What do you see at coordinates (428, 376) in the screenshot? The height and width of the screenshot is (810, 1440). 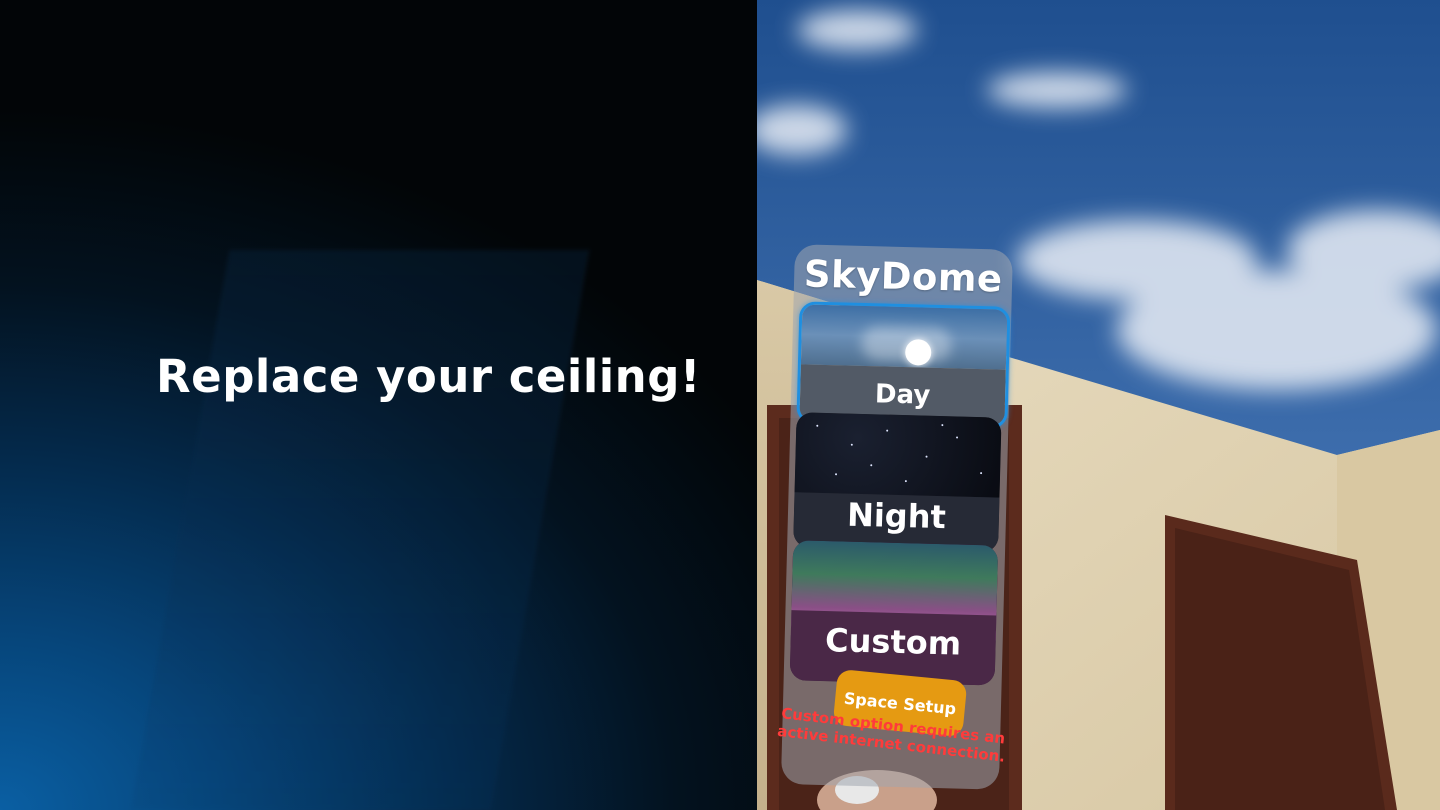 I see `headline: Replace your ceiling!` at bounding box center [428, 376].